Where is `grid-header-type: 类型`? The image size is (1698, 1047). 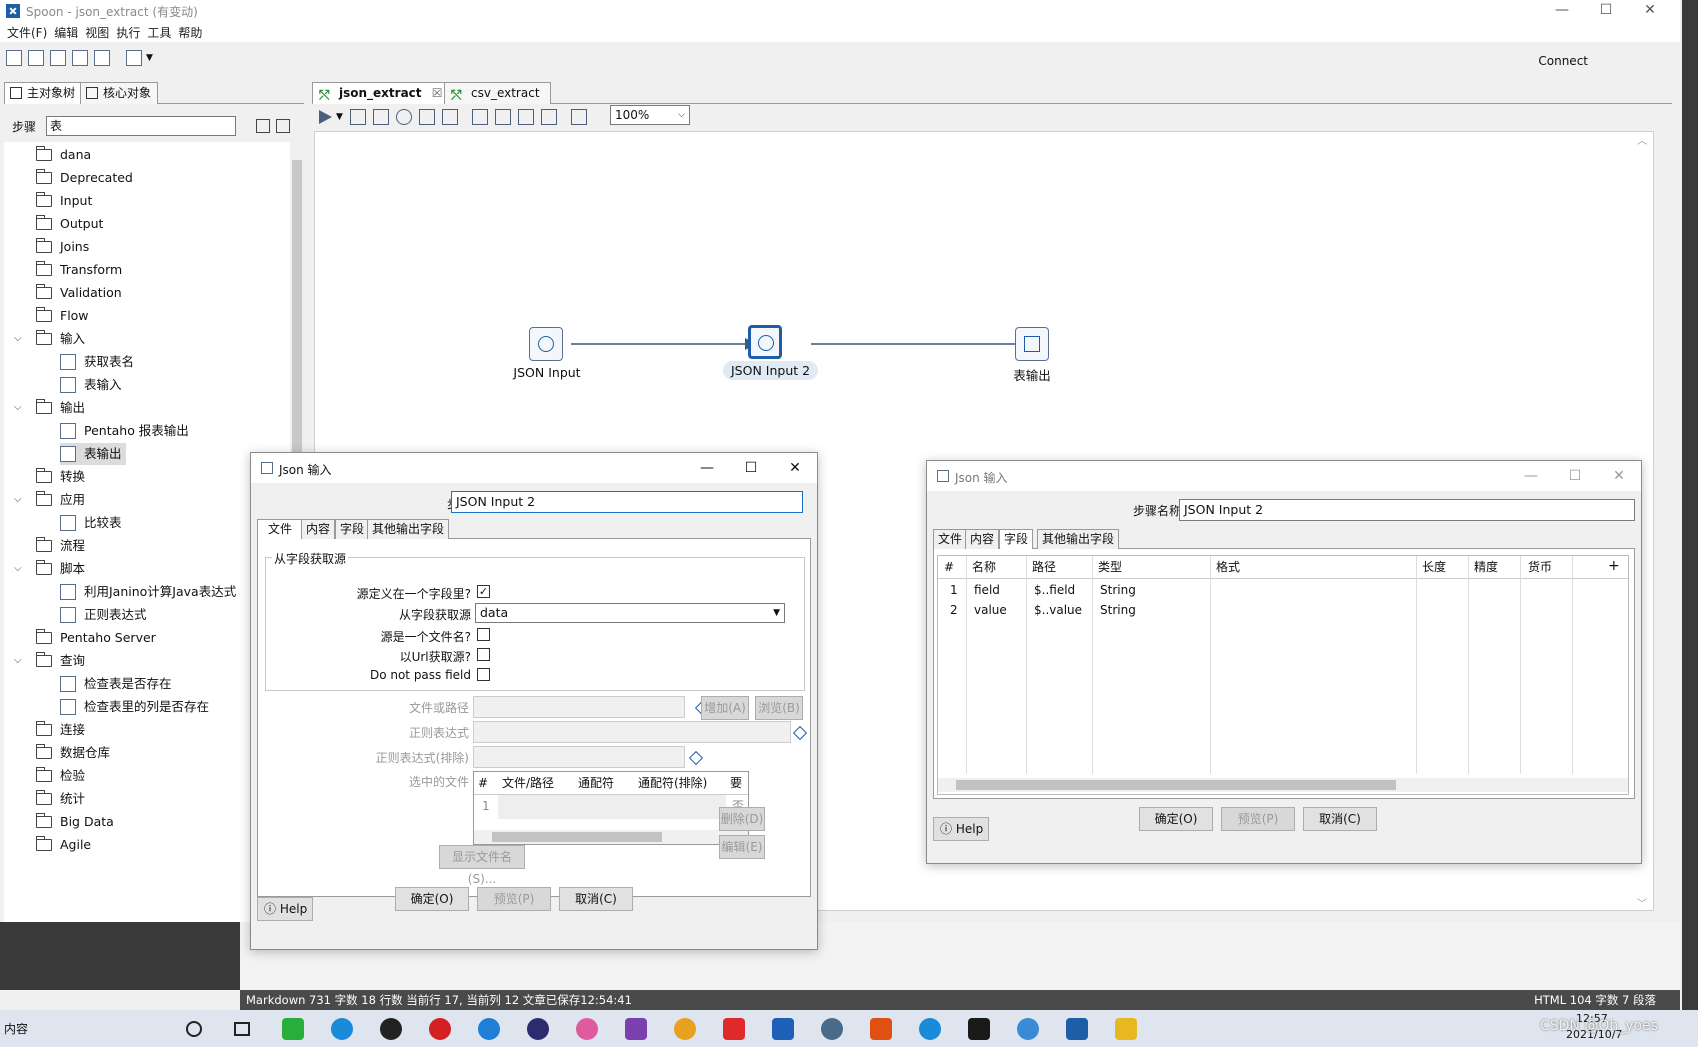
grid-header-type: 类型 is located at coordinates (1153, 567).